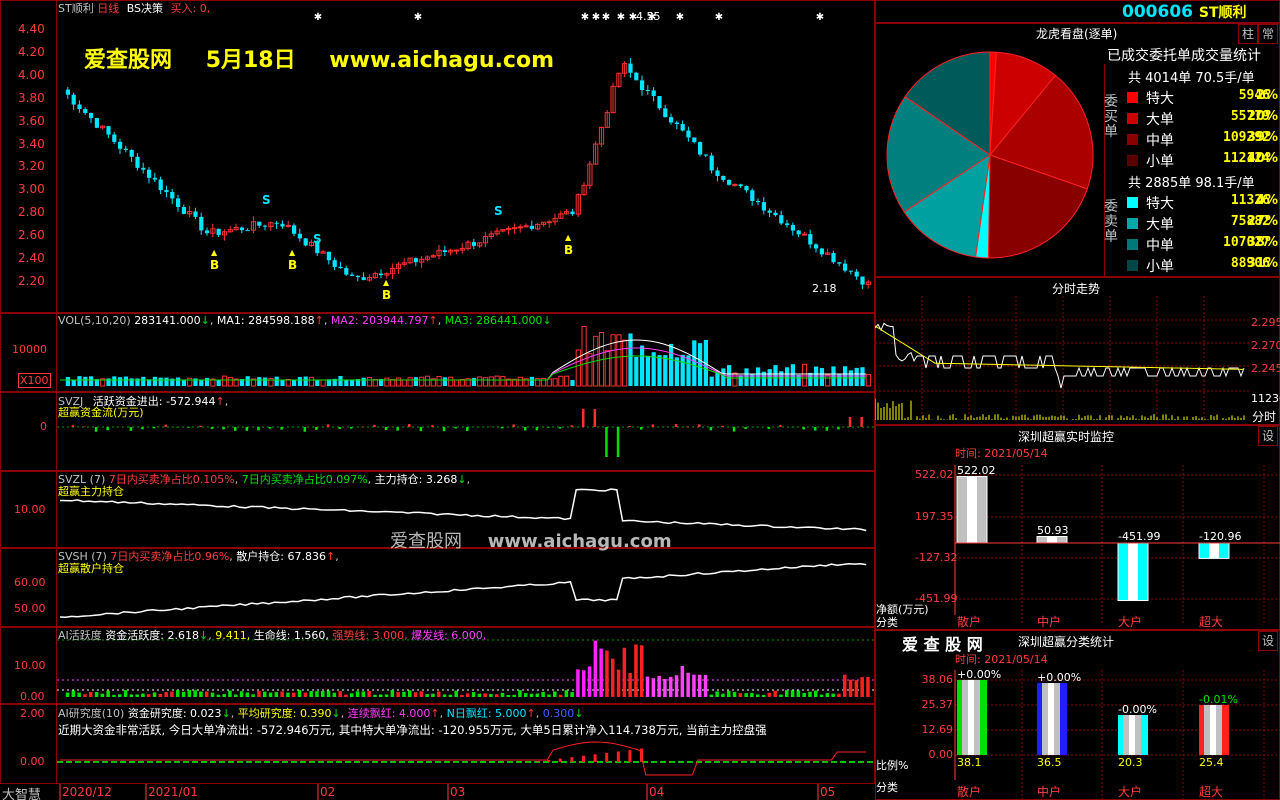  What do you see at coordinates (416, 479) in the screenshot?
I see `svzl-label3: 主力持仓: 3.268` at bounding box center [416, 479].